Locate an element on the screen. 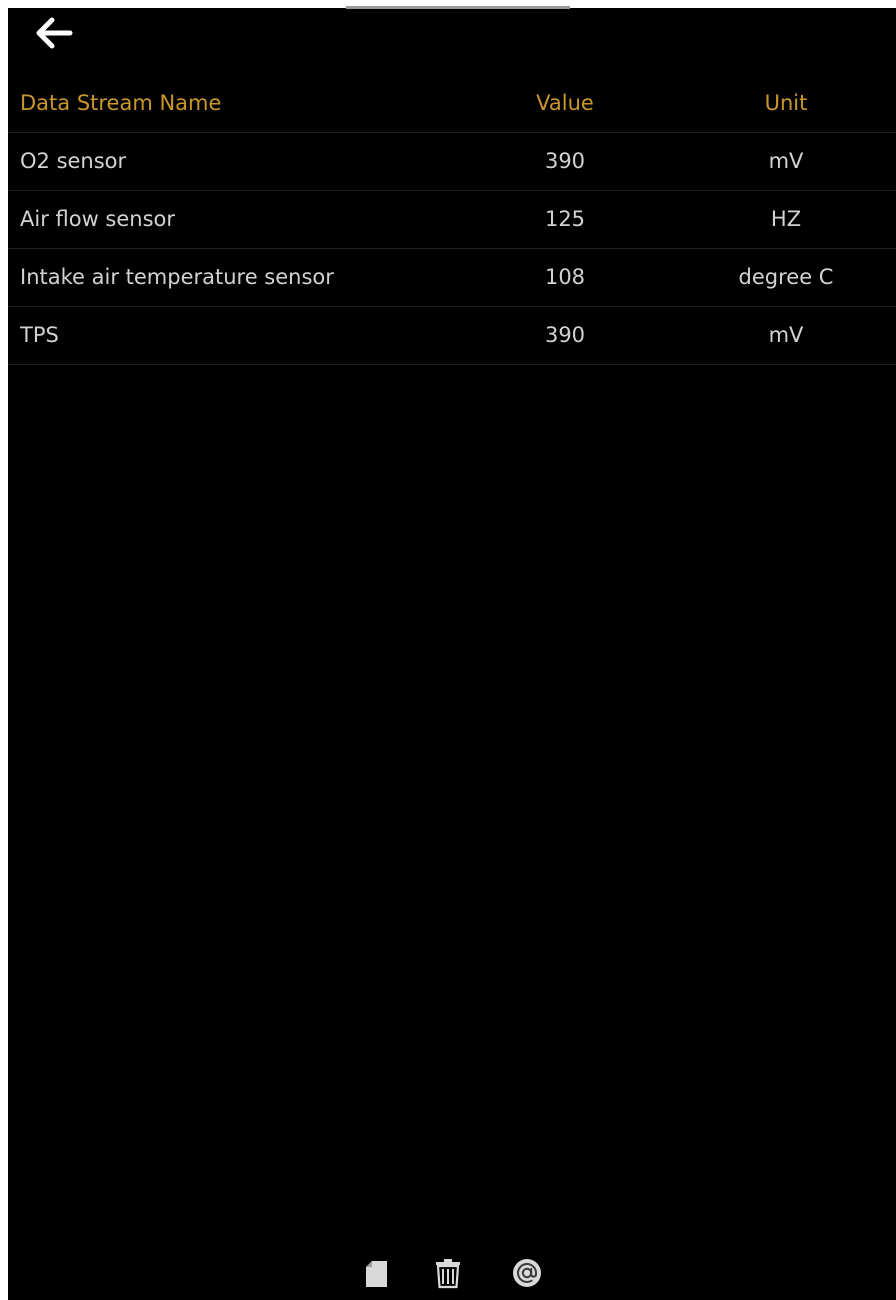  table-row: Air flow sensor 125 HZ is located at coordinates (452, 220).